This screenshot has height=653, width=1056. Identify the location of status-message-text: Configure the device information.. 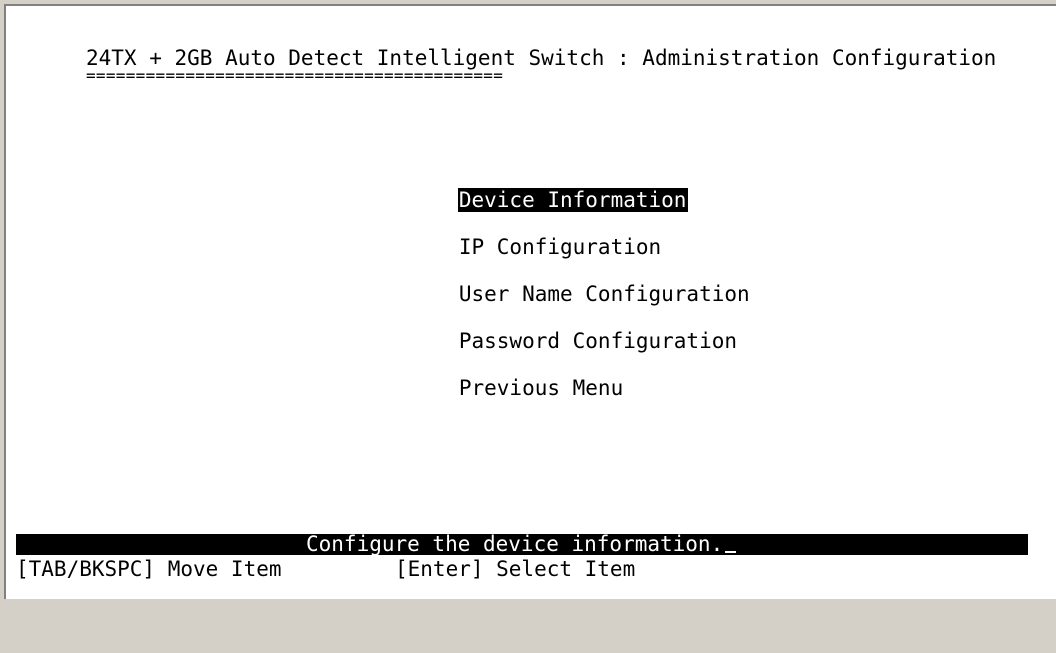
(515, 544).